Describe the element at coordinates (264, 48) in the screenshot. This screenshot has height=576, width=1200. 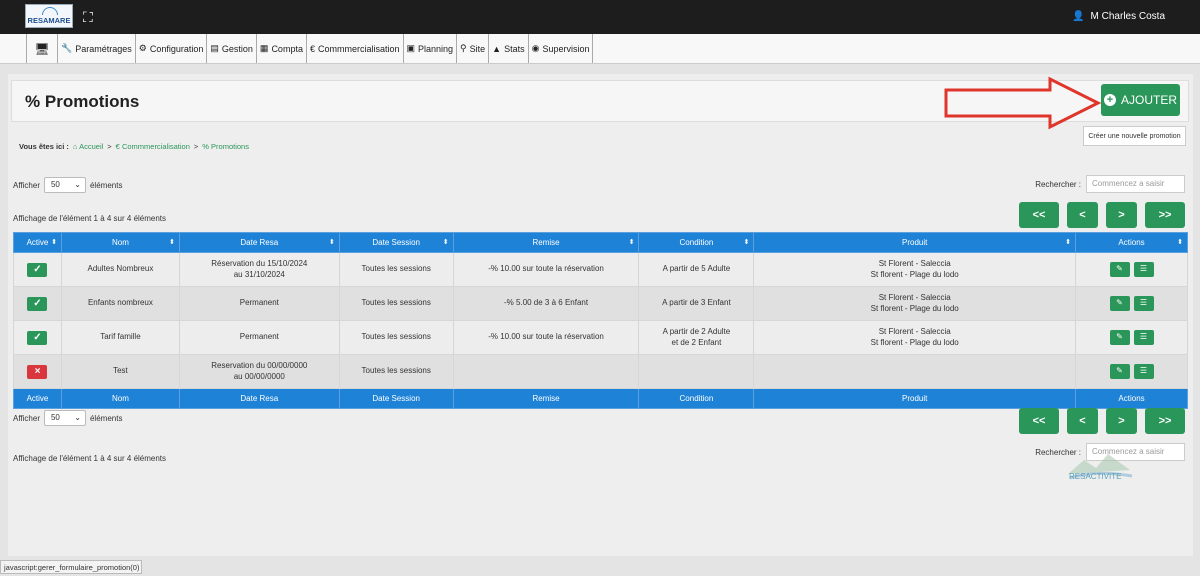
I see `calculator-icon: ▦` at that location.